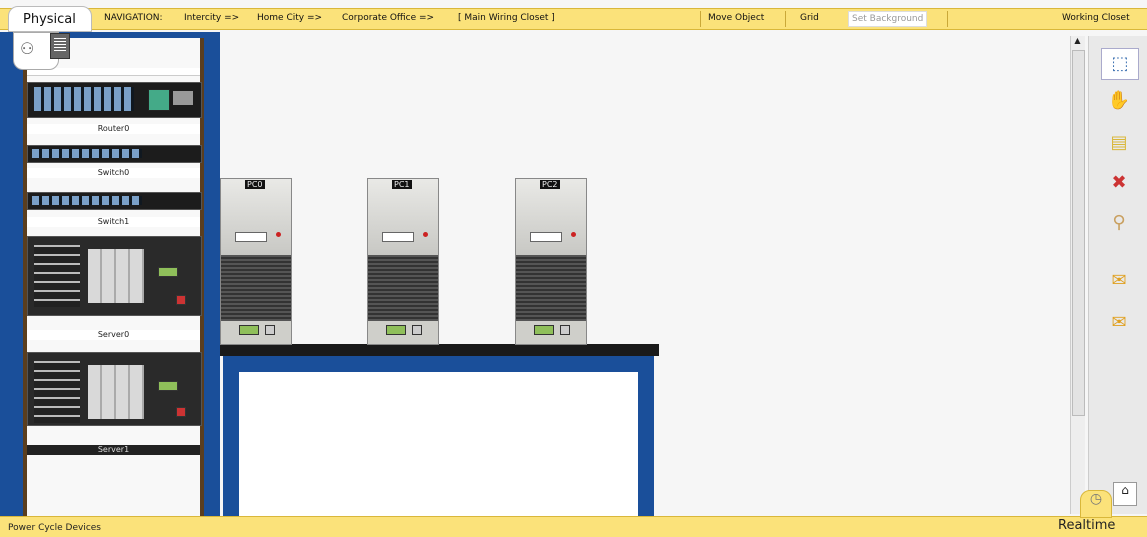  Describe the element at coordinates (1096, 18) in the screenshot. I see `location-label: Working Closet` at that location.